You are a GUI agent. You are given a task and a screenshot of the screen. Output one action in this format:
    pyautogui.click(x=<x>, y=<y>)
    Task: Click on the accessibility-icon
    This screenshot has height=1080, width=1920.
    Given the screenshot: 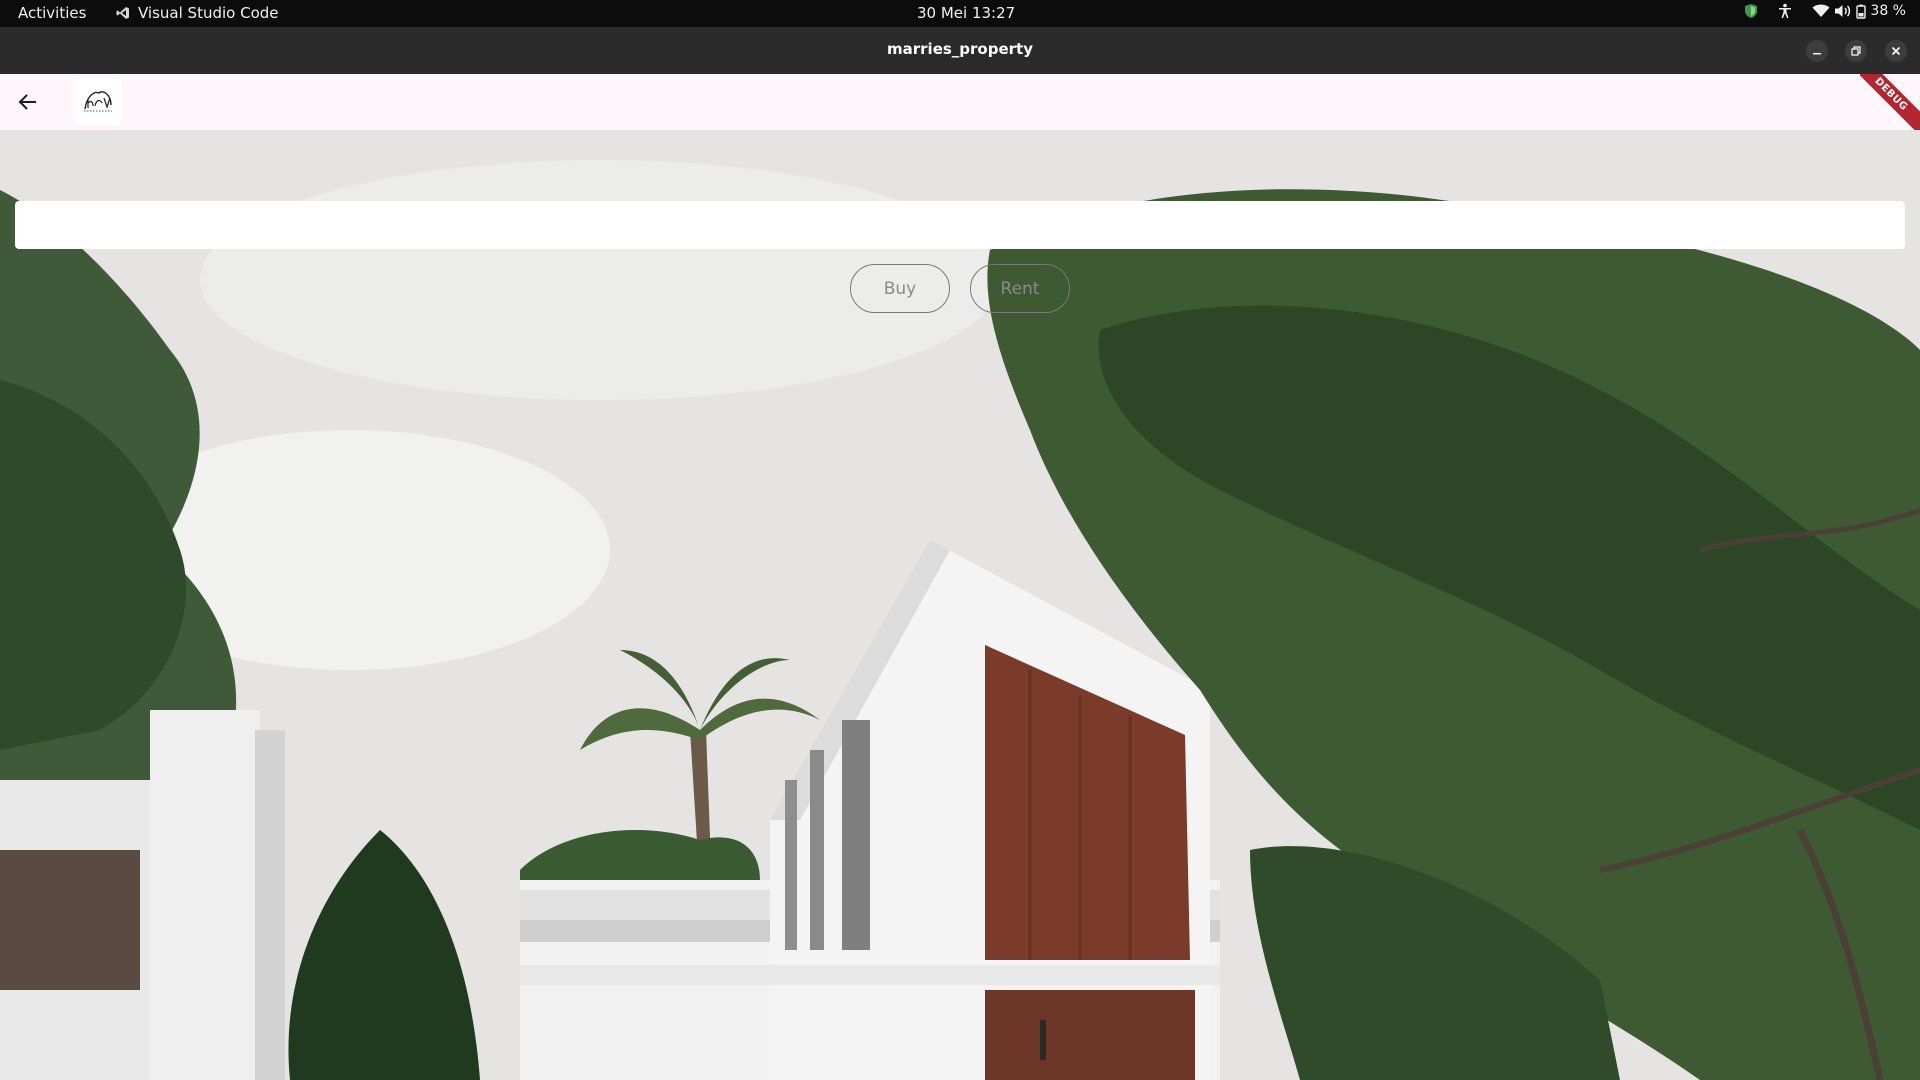 What is the action you would take?
    pyautogui.click(x=1785, y=10)
    